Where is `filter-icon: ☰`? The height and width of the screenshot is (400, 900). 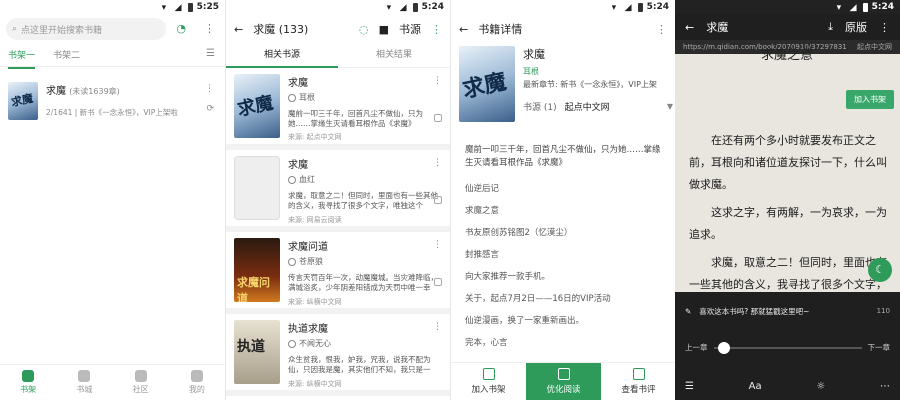
filter-icon: ☰ is located at coordinates (210, 53).